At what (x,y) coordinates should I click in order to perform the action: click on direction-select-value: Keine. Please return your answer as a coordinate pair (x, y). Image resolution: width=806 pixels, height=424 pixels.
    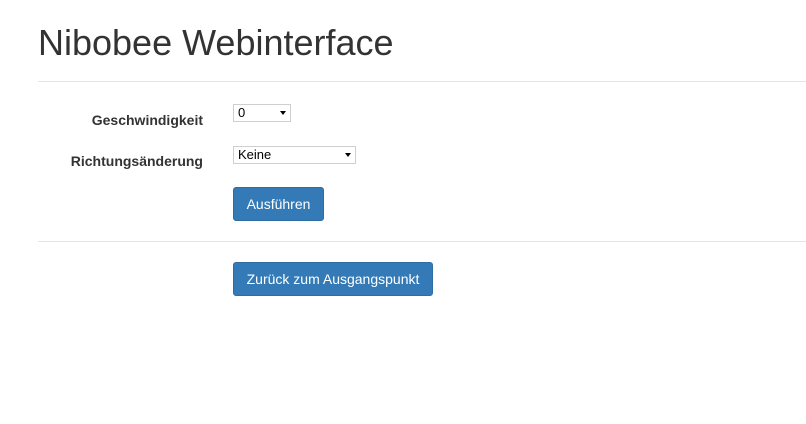
    Looking at the image, I should click on (255, 154).